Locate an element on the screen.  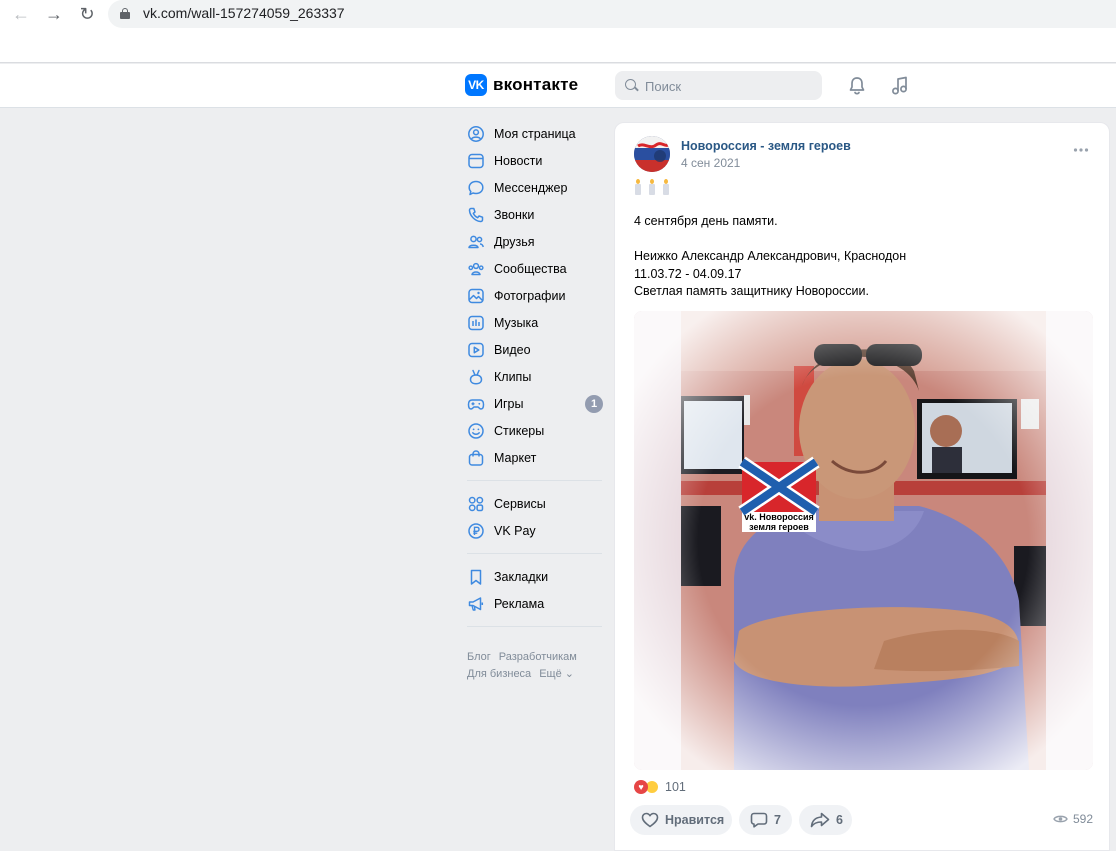
games-count-badge: 1 is located at coordinates (594, 404).